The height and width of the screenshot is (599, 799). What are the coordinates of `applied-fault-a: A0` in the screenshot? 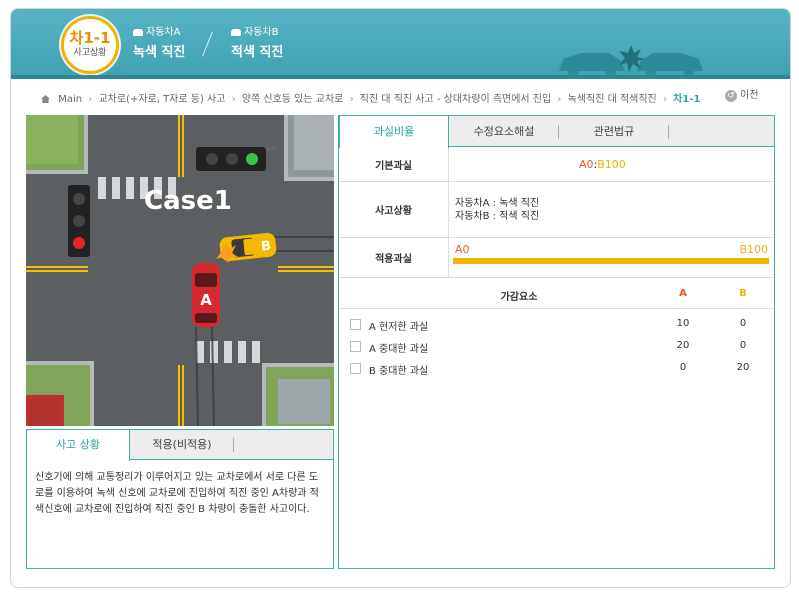 It's located at (462, 249).